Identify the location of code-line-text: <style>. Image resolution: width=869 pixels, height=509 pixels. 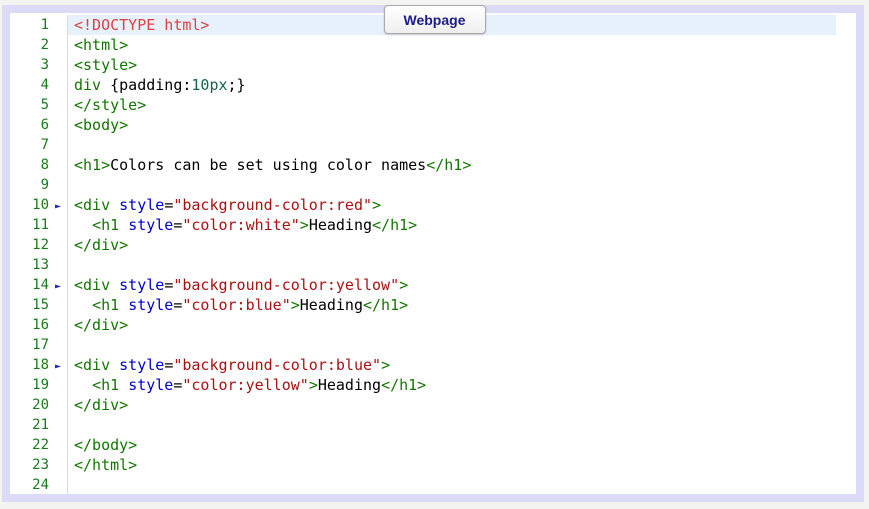
(452, 65).